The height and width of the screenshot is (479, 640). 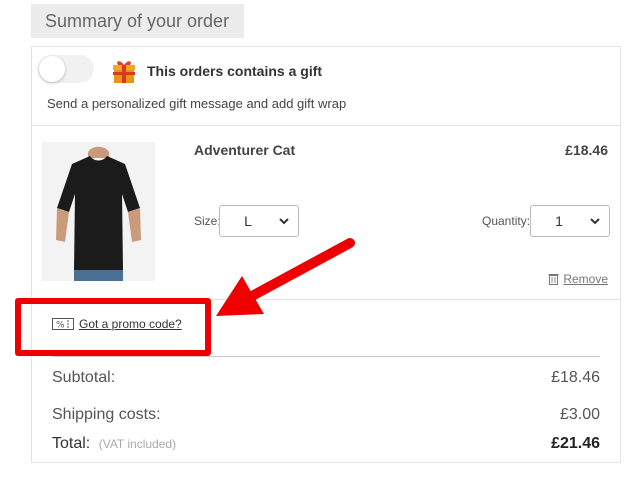 What do you see at coordinates (124, 72) in the screenshot?
I see `gift-box-icon` at bounding box center [124, 72].